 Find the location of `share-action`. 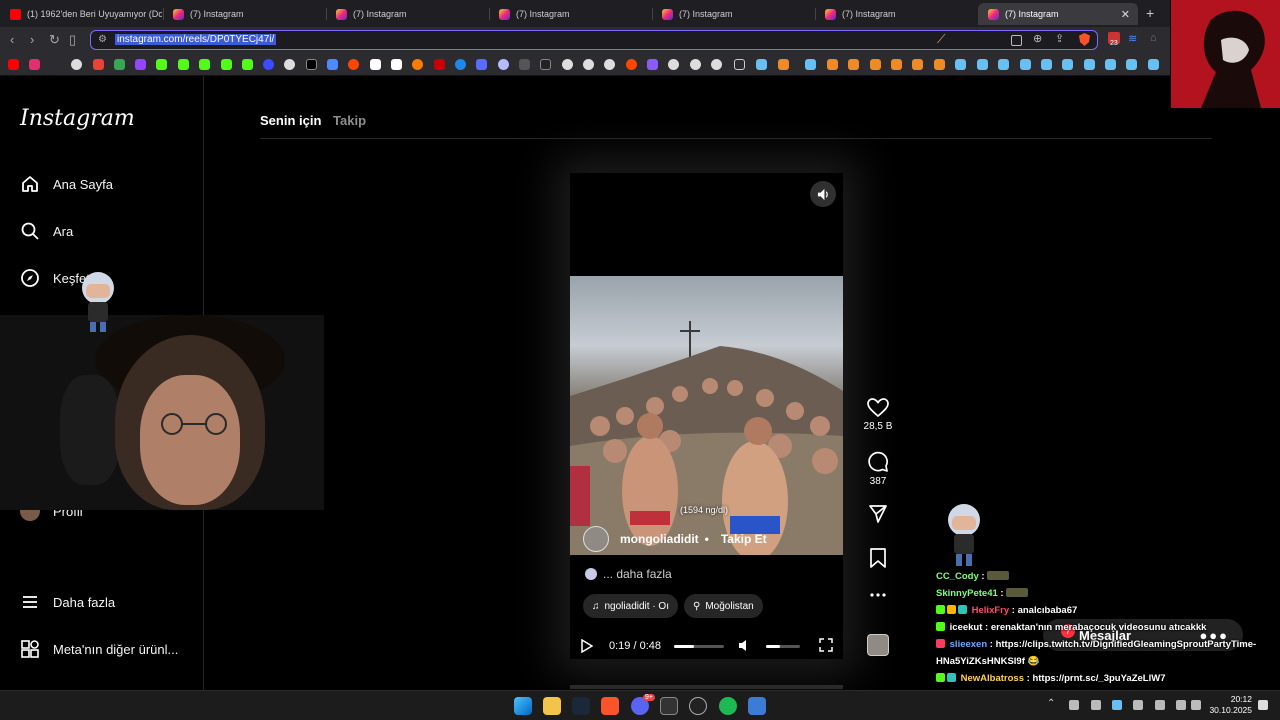

share-action is located at coordinates (878, 515).